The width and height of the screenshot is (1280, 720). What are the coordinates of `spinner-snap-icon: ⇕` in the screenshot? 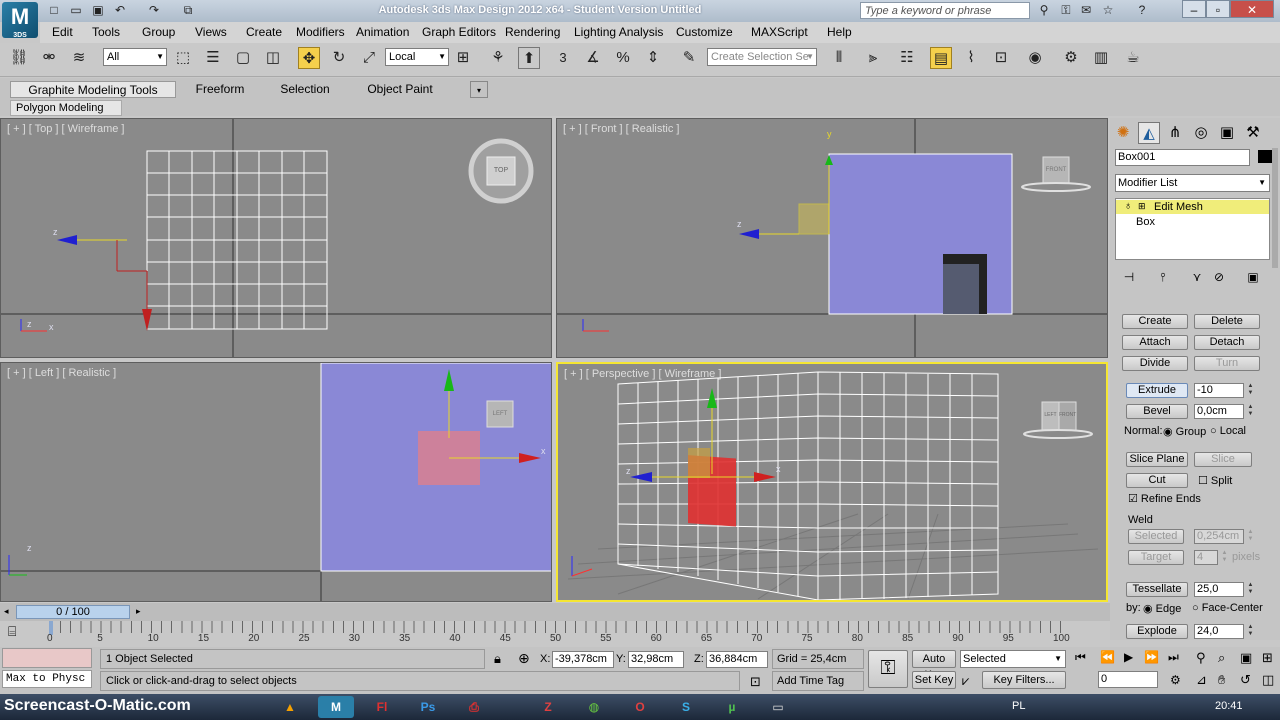 It's located at (653, 58).